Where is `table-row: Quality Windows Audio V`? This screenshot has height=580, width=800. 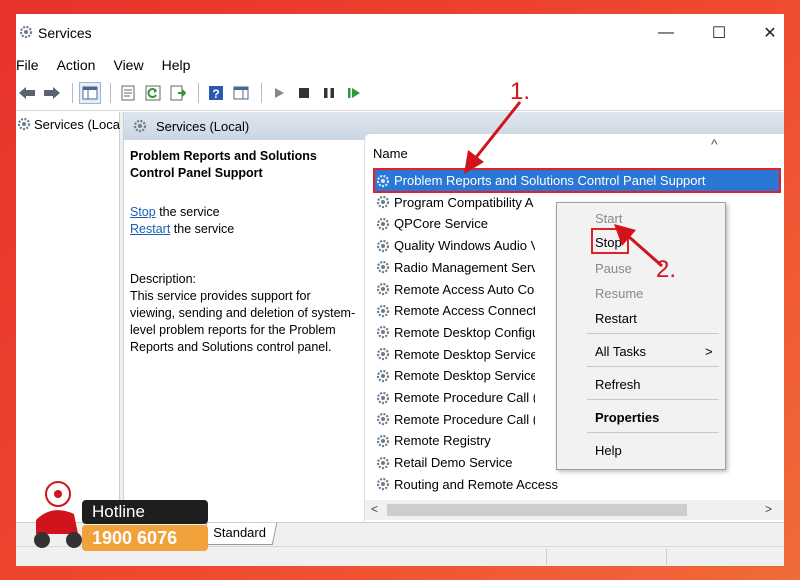 table-row: Quality Windows Audio V is located at coordinates (455, 245).